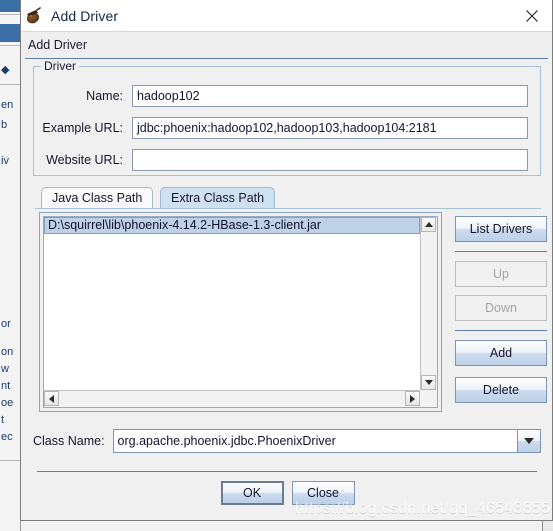 This screenshot has width=553, height=531. Describe the element at coordinates (323, 493) in the screenshot. I see `close-button: Close` at that location.